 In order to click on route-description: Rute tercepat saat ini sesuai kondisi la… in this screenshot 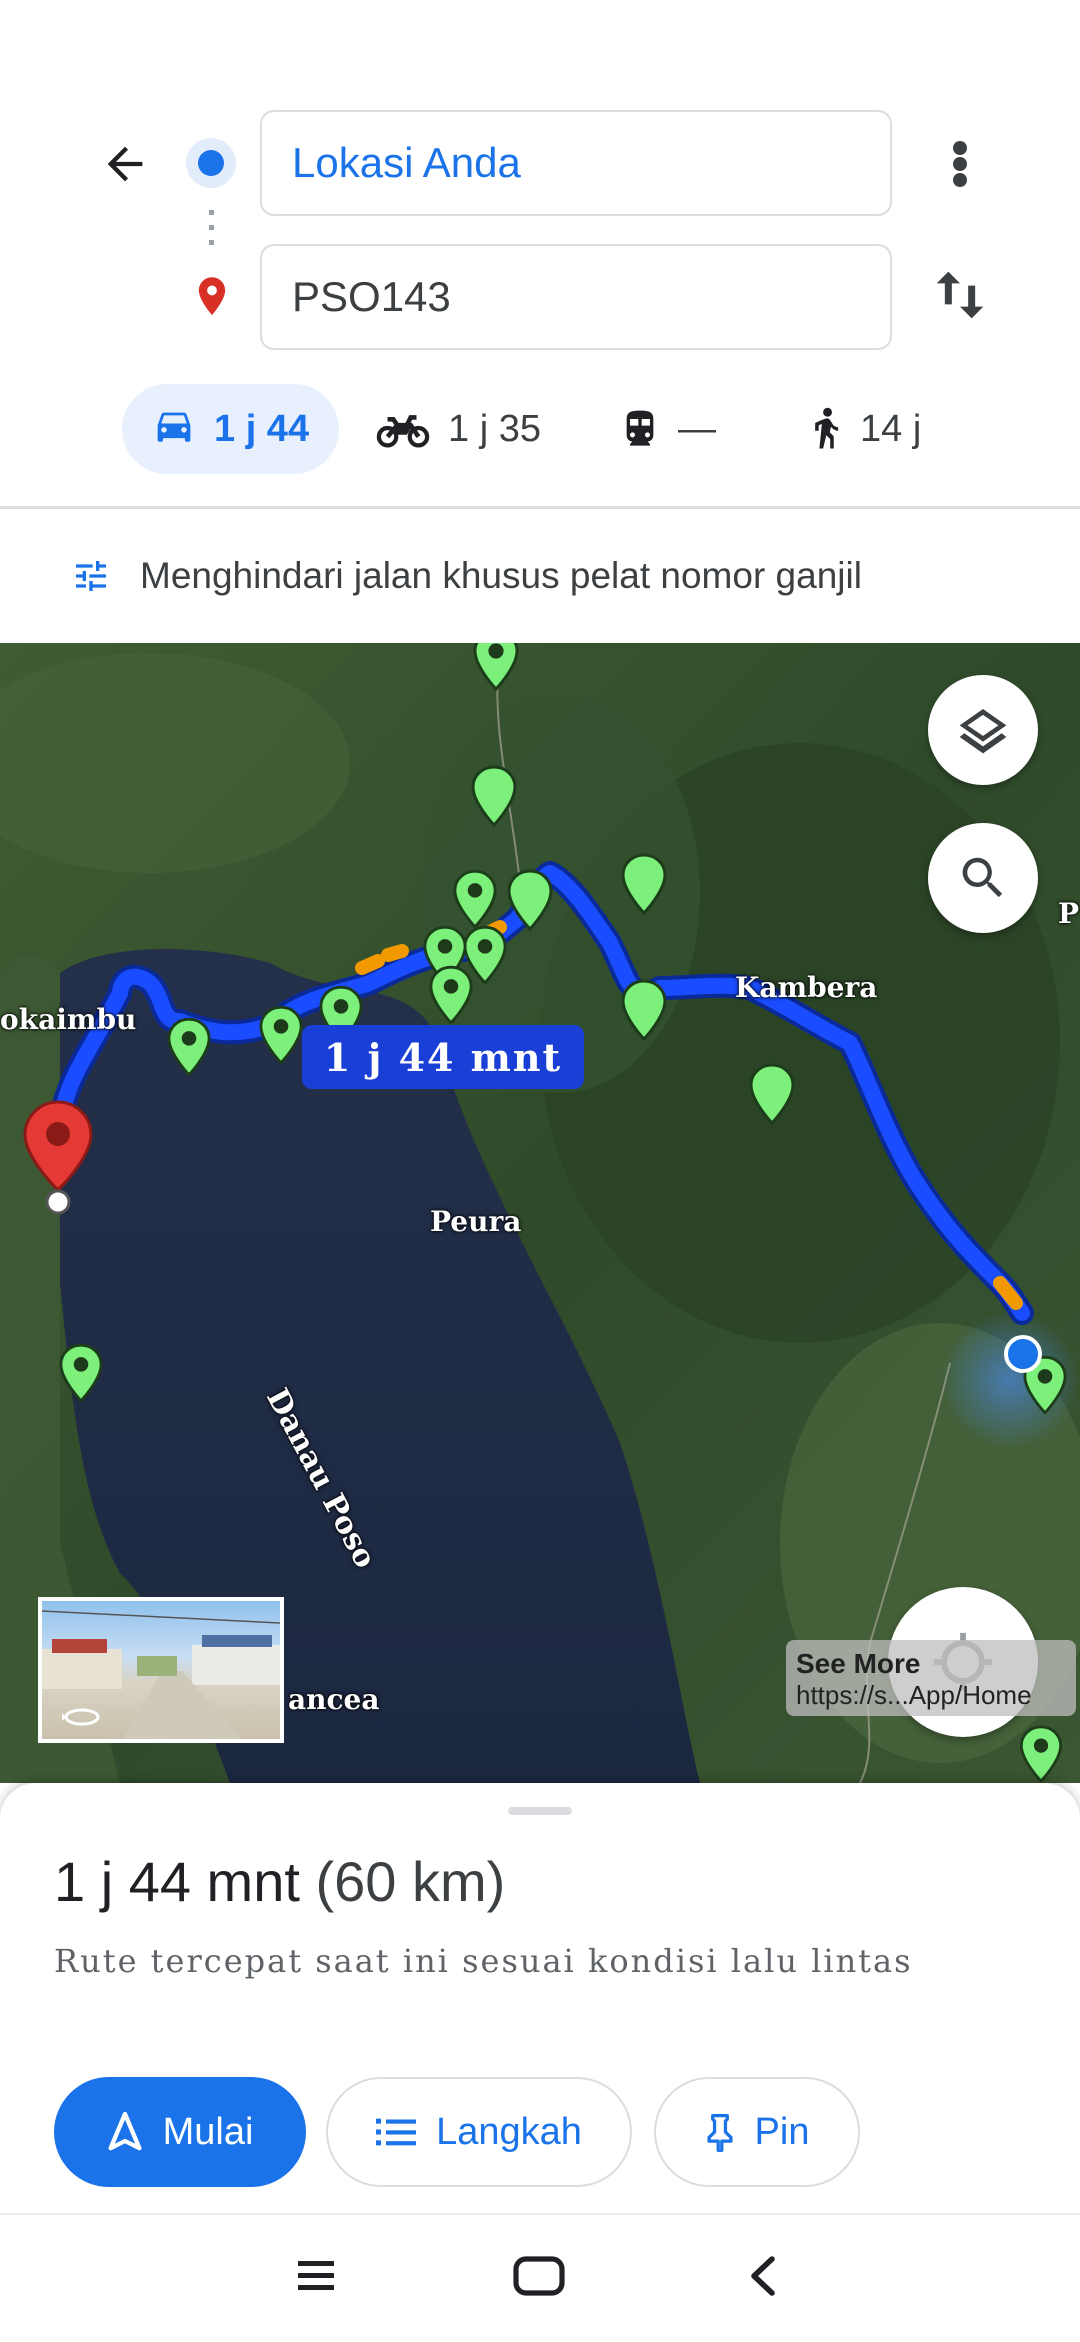, I will do `click(483, 1961)`.